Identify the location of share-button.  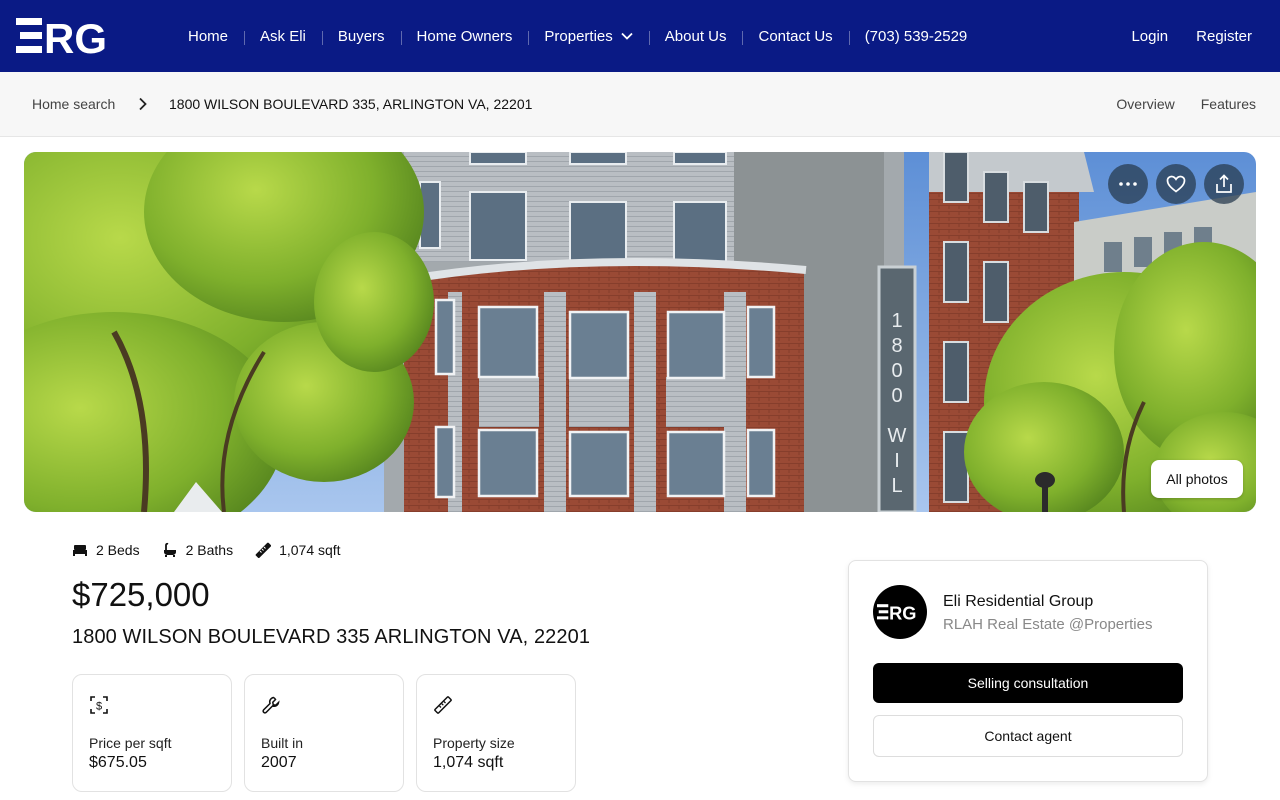
(1224, 184).